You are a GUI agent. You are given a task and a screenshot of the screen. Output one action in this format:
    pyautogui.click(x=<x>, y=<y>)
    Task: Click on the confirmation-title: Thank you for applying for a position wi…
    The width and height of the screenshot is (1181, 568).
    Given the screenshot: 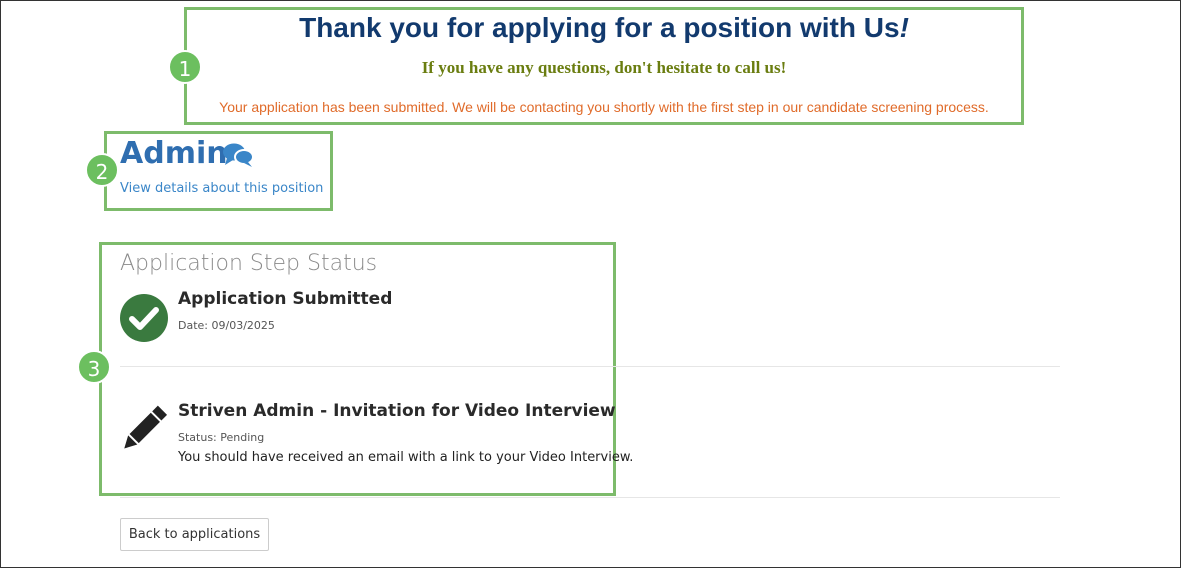 What is the action you would take?
    pyautogui.click(x=604, y=28)
    